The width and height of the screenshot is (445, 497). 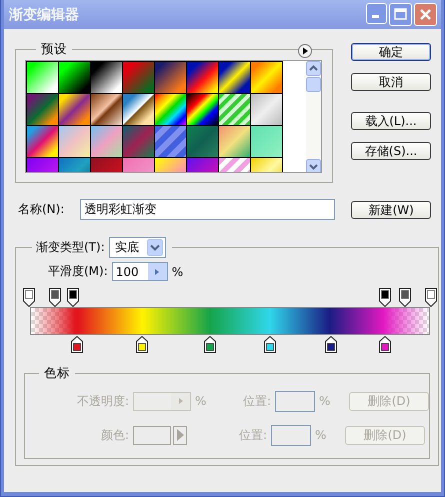 I want to click on window-title: 渐变编辑器, so click(x=44, y=15).